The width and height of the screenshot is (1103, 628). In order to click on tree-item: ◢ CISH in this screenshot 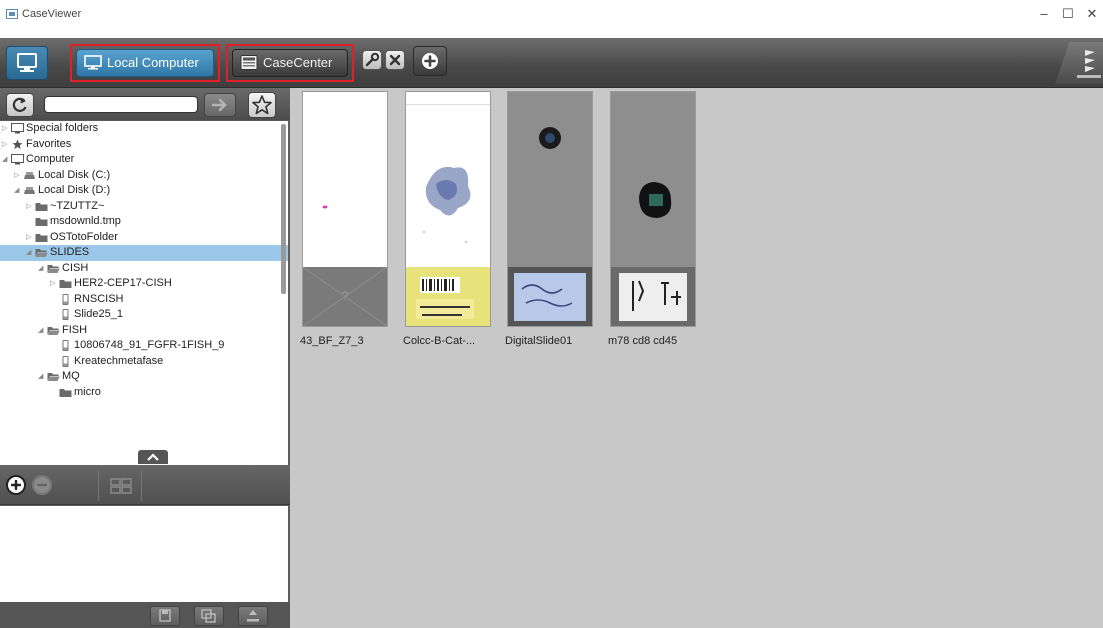, I will do `click(144, 269)`.